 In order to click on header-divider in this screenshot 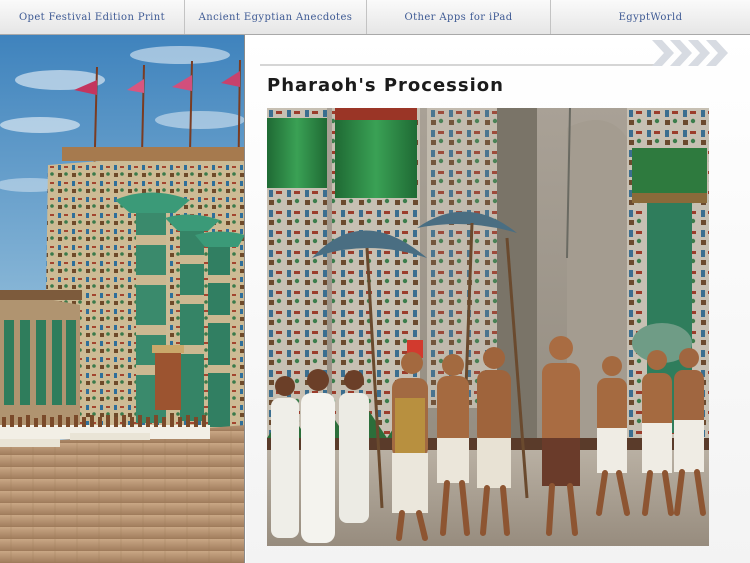, I will do `click(460, 65)`.